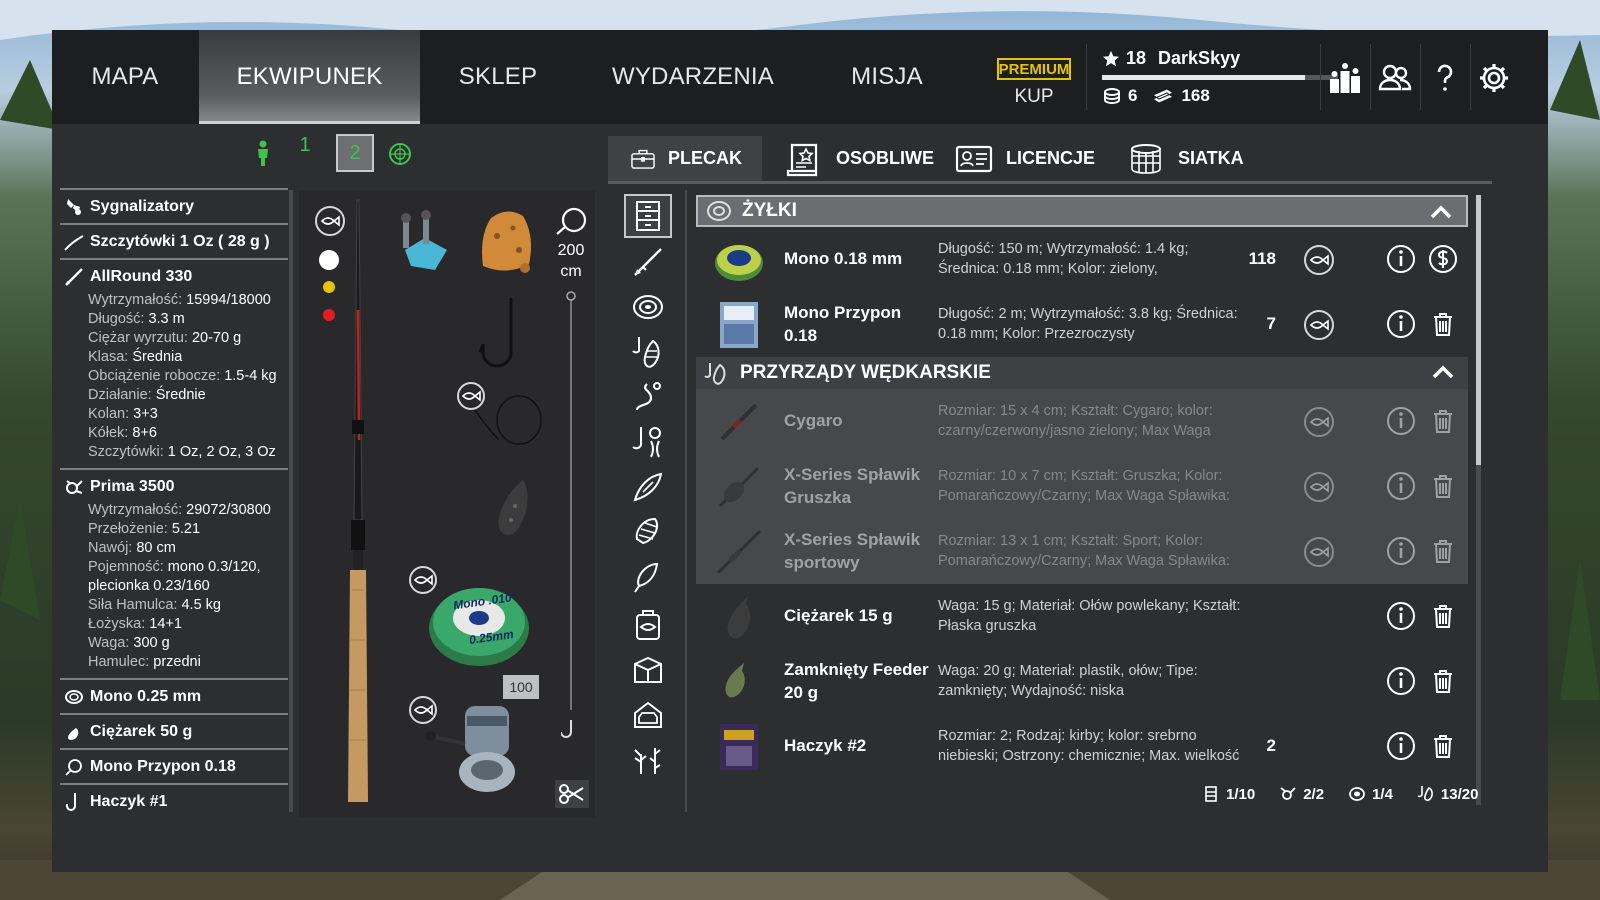 This screenshot has width=1600, height=900. What do you see at coordinates (648, 532) in the screenshot?
I see `category-groundbait-button` at bounding box center [648, 532].